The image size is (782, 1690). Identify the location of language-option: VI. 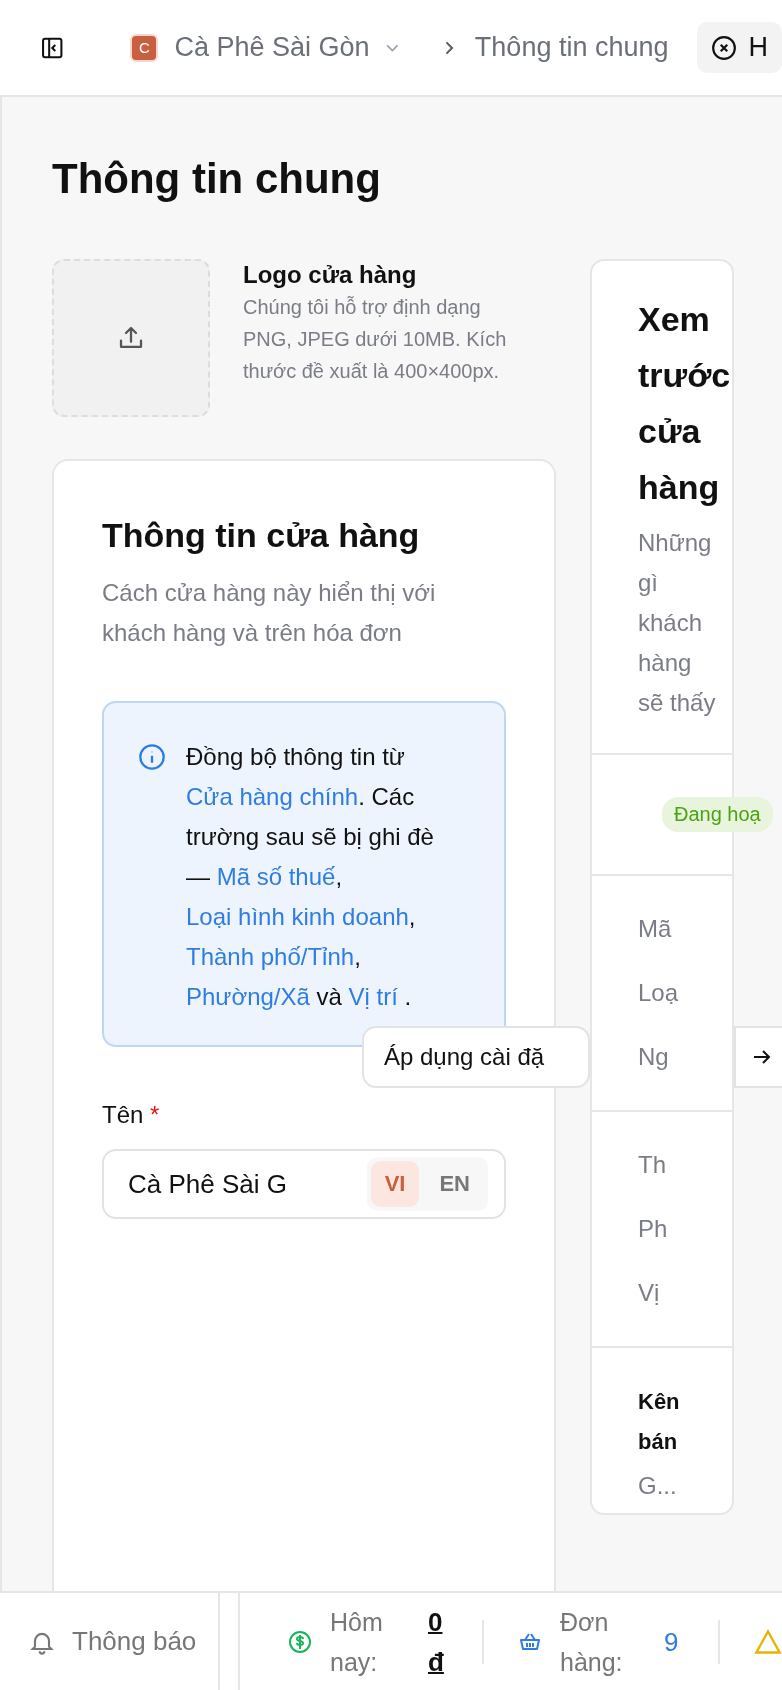
(395, 1184).